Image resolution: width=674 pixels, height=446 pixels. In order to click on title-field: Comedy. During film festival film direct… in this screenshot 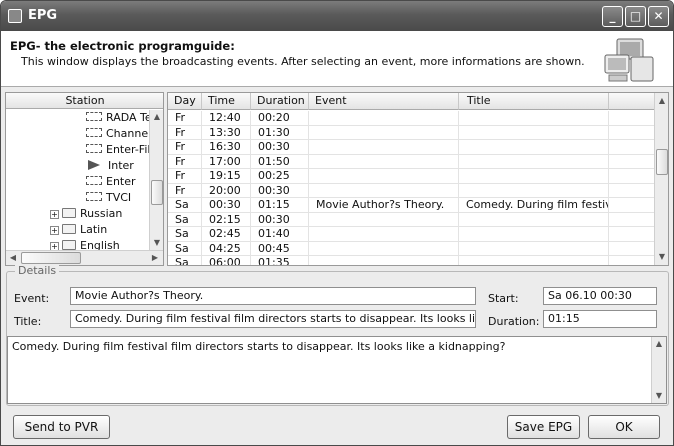, I will do `click(273, 319)`.